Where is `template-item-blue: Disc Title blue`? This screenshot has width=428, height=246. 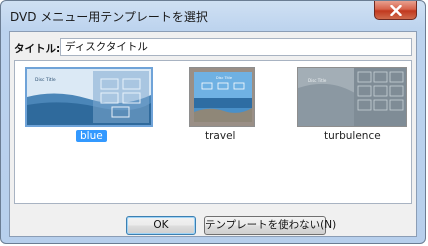 template-item-blue: Disc Title blue is located at coordinates (89, 117).